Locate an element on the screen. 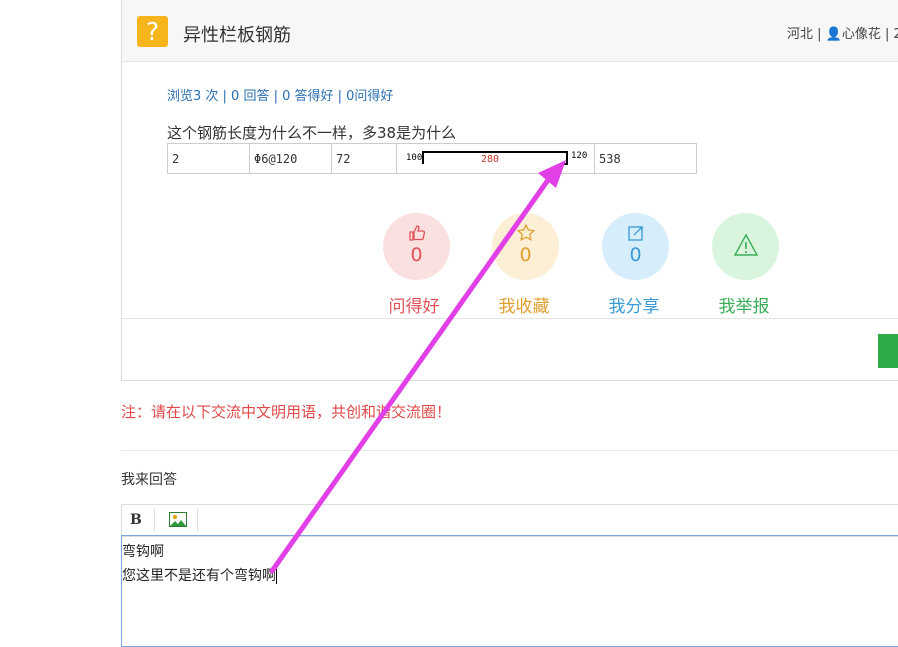 This screenshot has height=647, width=898. like-count: 0 is located at coordinates (416, 255).